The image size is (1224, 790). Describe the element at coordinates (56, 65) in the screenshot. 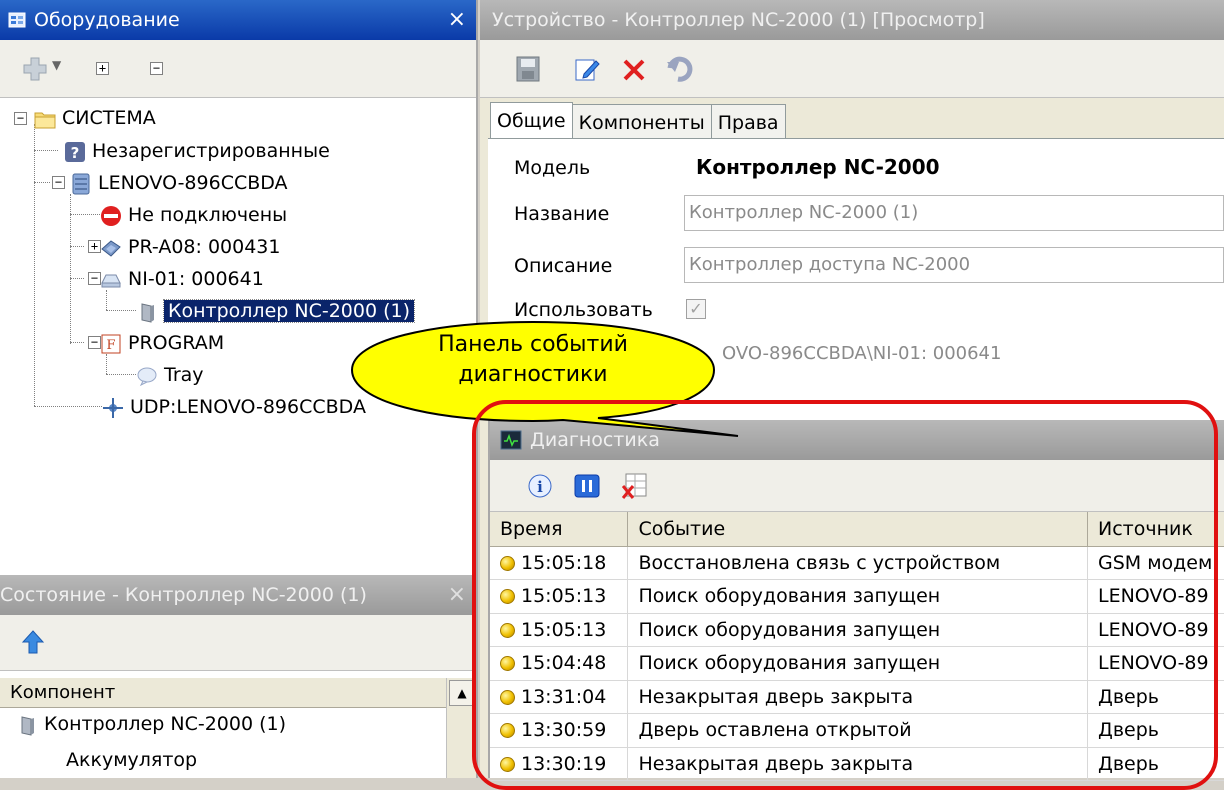

I see `chevron-down-icon: ▼` at that location.